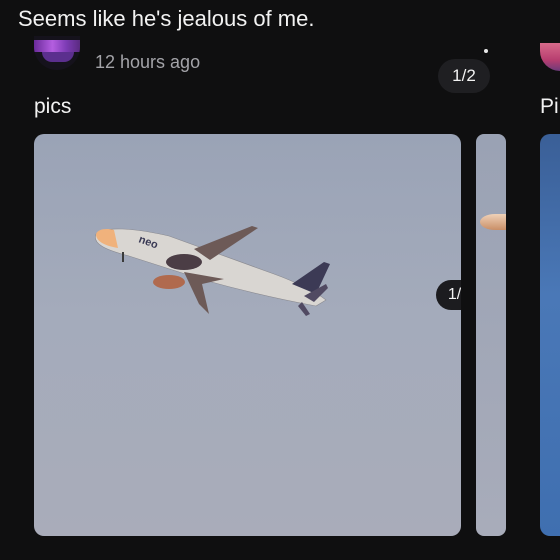 This screenshot has width=560, height=560. Describe the element at coordinates (464, 76) in the screenshot. I see `album-counter-badge: 1/2` at that location.